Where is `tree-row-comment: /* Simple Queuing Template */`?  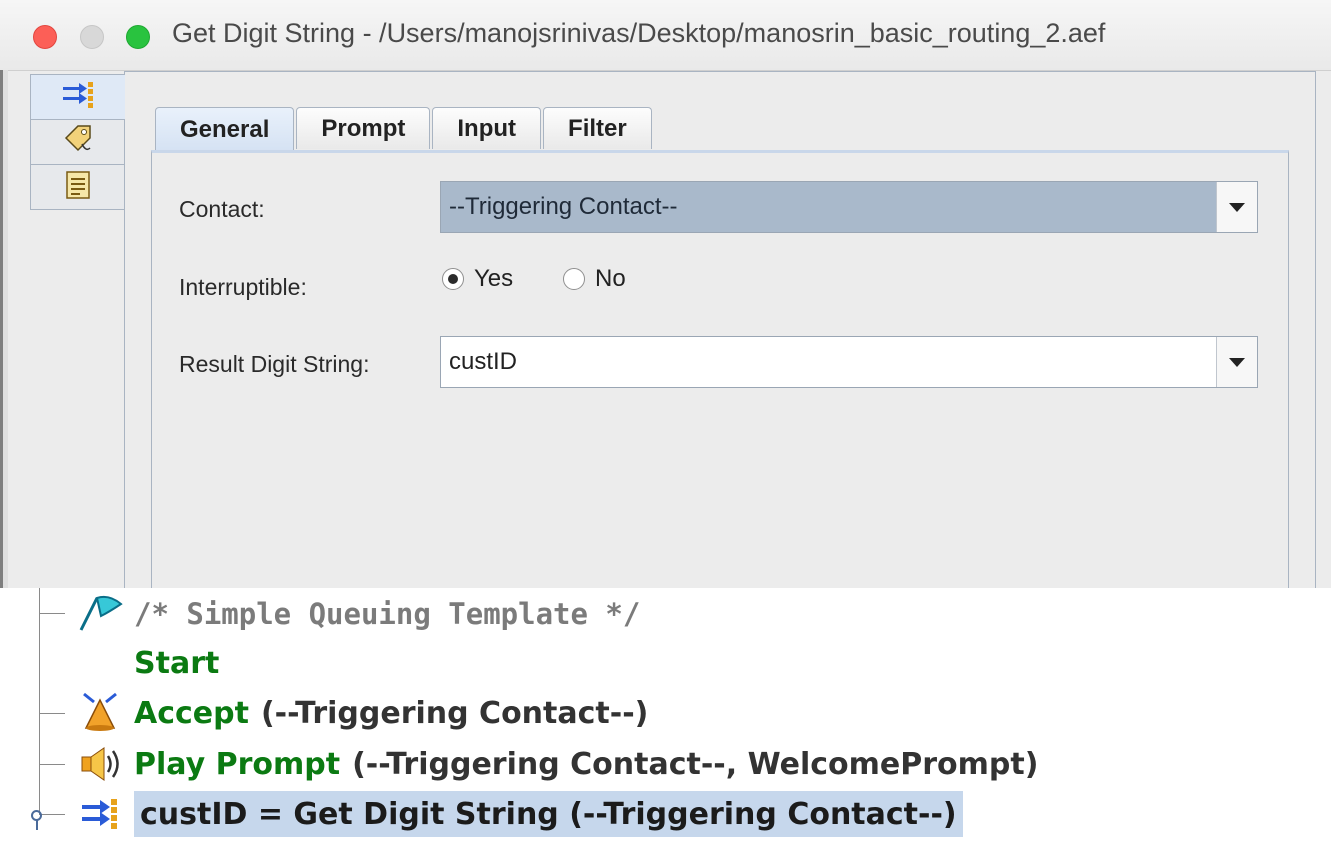 tree-row-comment: /* Simple Queuing Template */ is located at coordinates (353, 614).